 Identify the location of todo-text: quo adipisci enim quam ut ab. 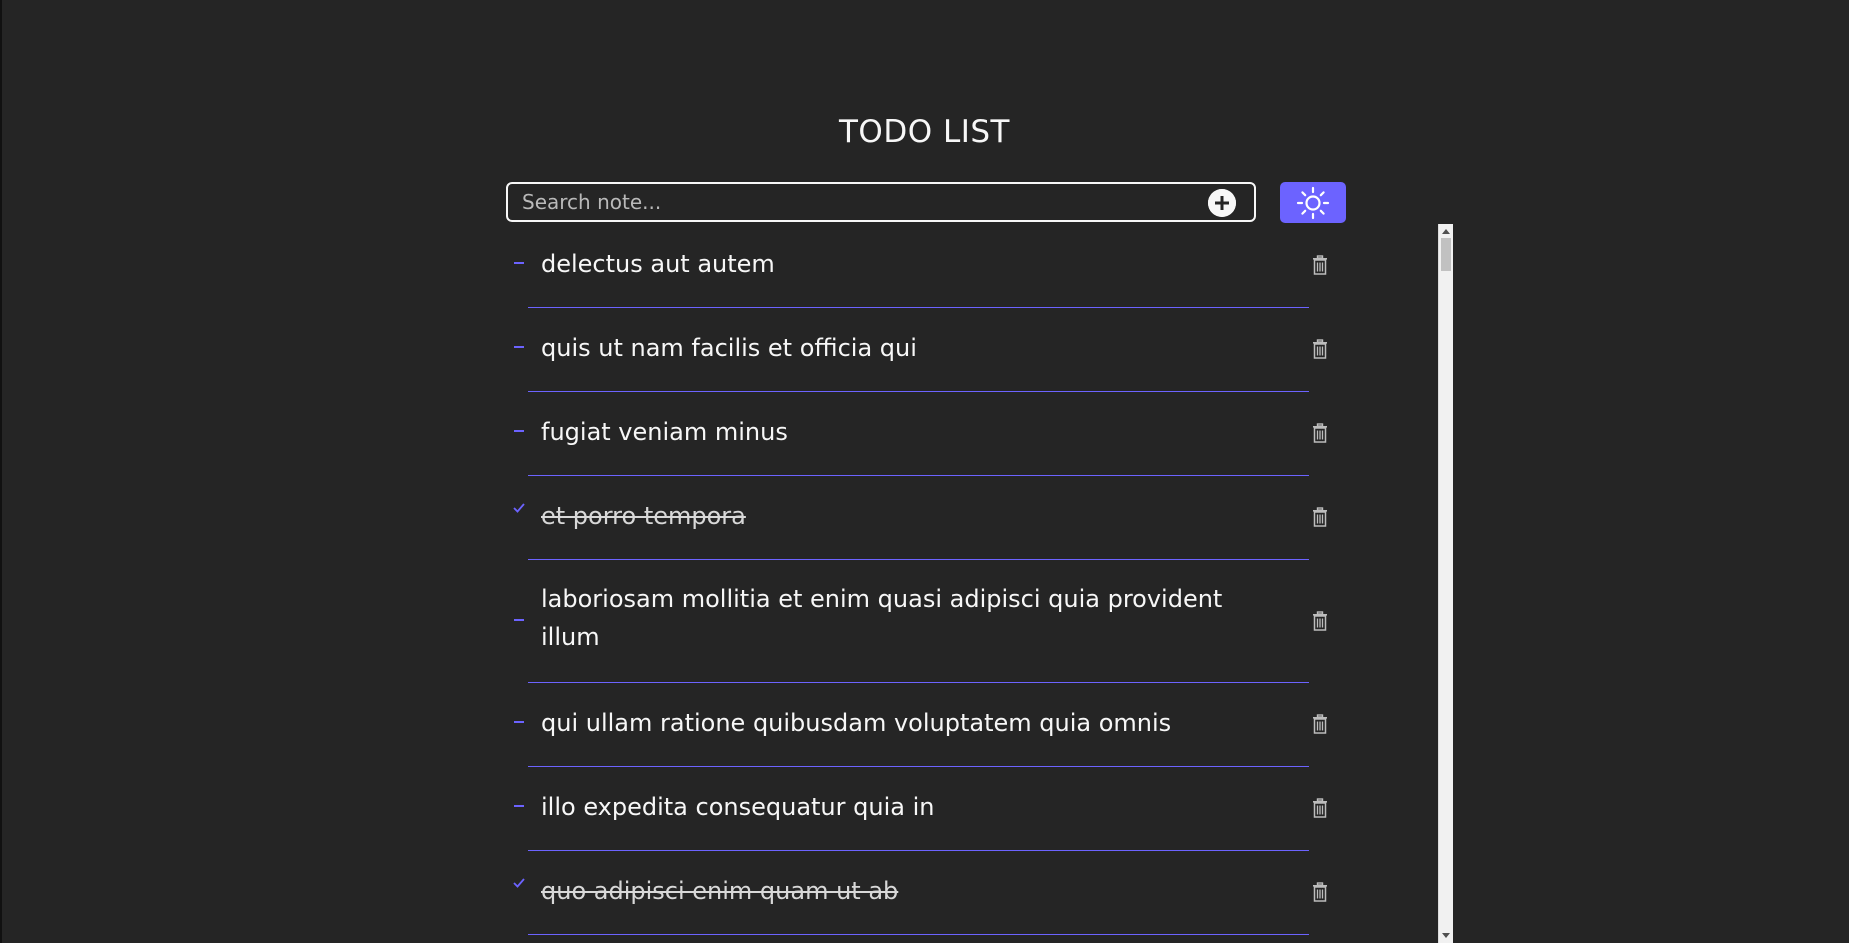
(720, 891).